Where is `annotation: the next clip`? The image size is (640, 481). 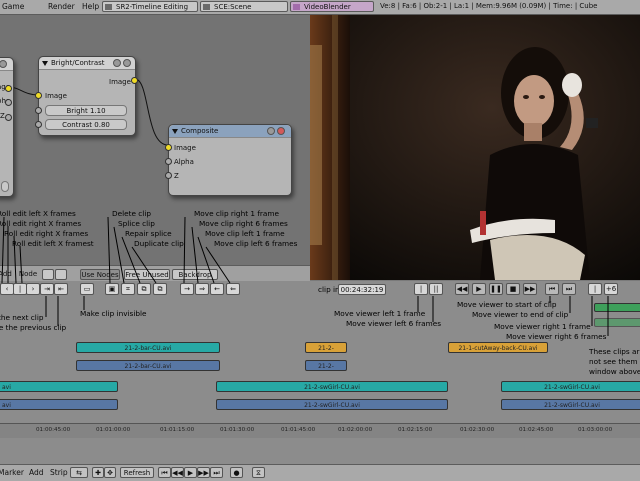
annotation: the next clip is located at coordinates (22, 317).